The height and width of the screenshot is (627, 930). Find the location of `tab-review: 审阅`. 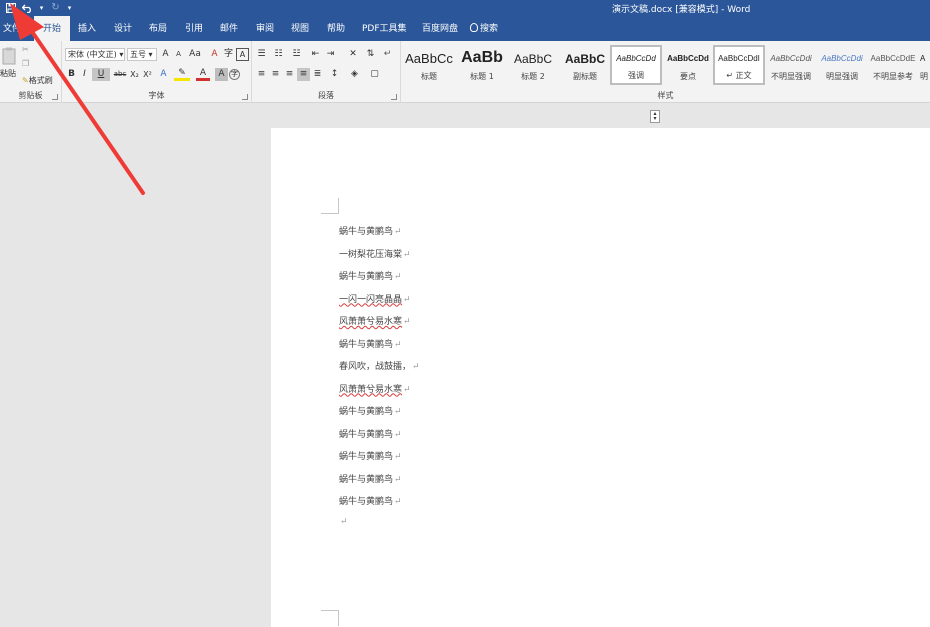

tab-review: 审阅 is located at coordinates (265, 28).